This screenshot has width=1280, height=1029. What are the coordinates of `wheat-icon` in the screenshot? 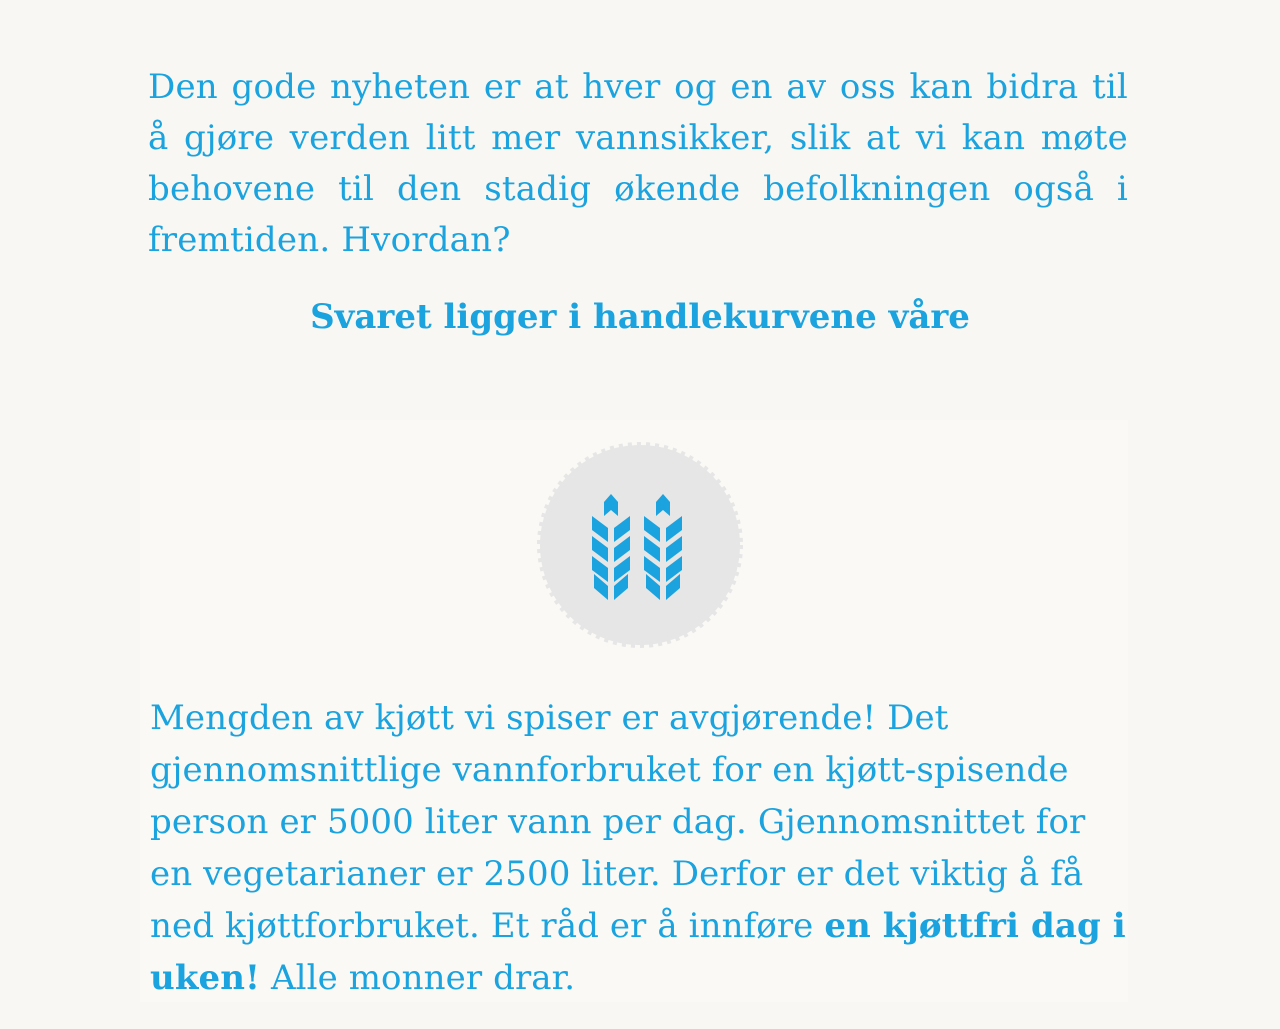 It's located at (640, 545).